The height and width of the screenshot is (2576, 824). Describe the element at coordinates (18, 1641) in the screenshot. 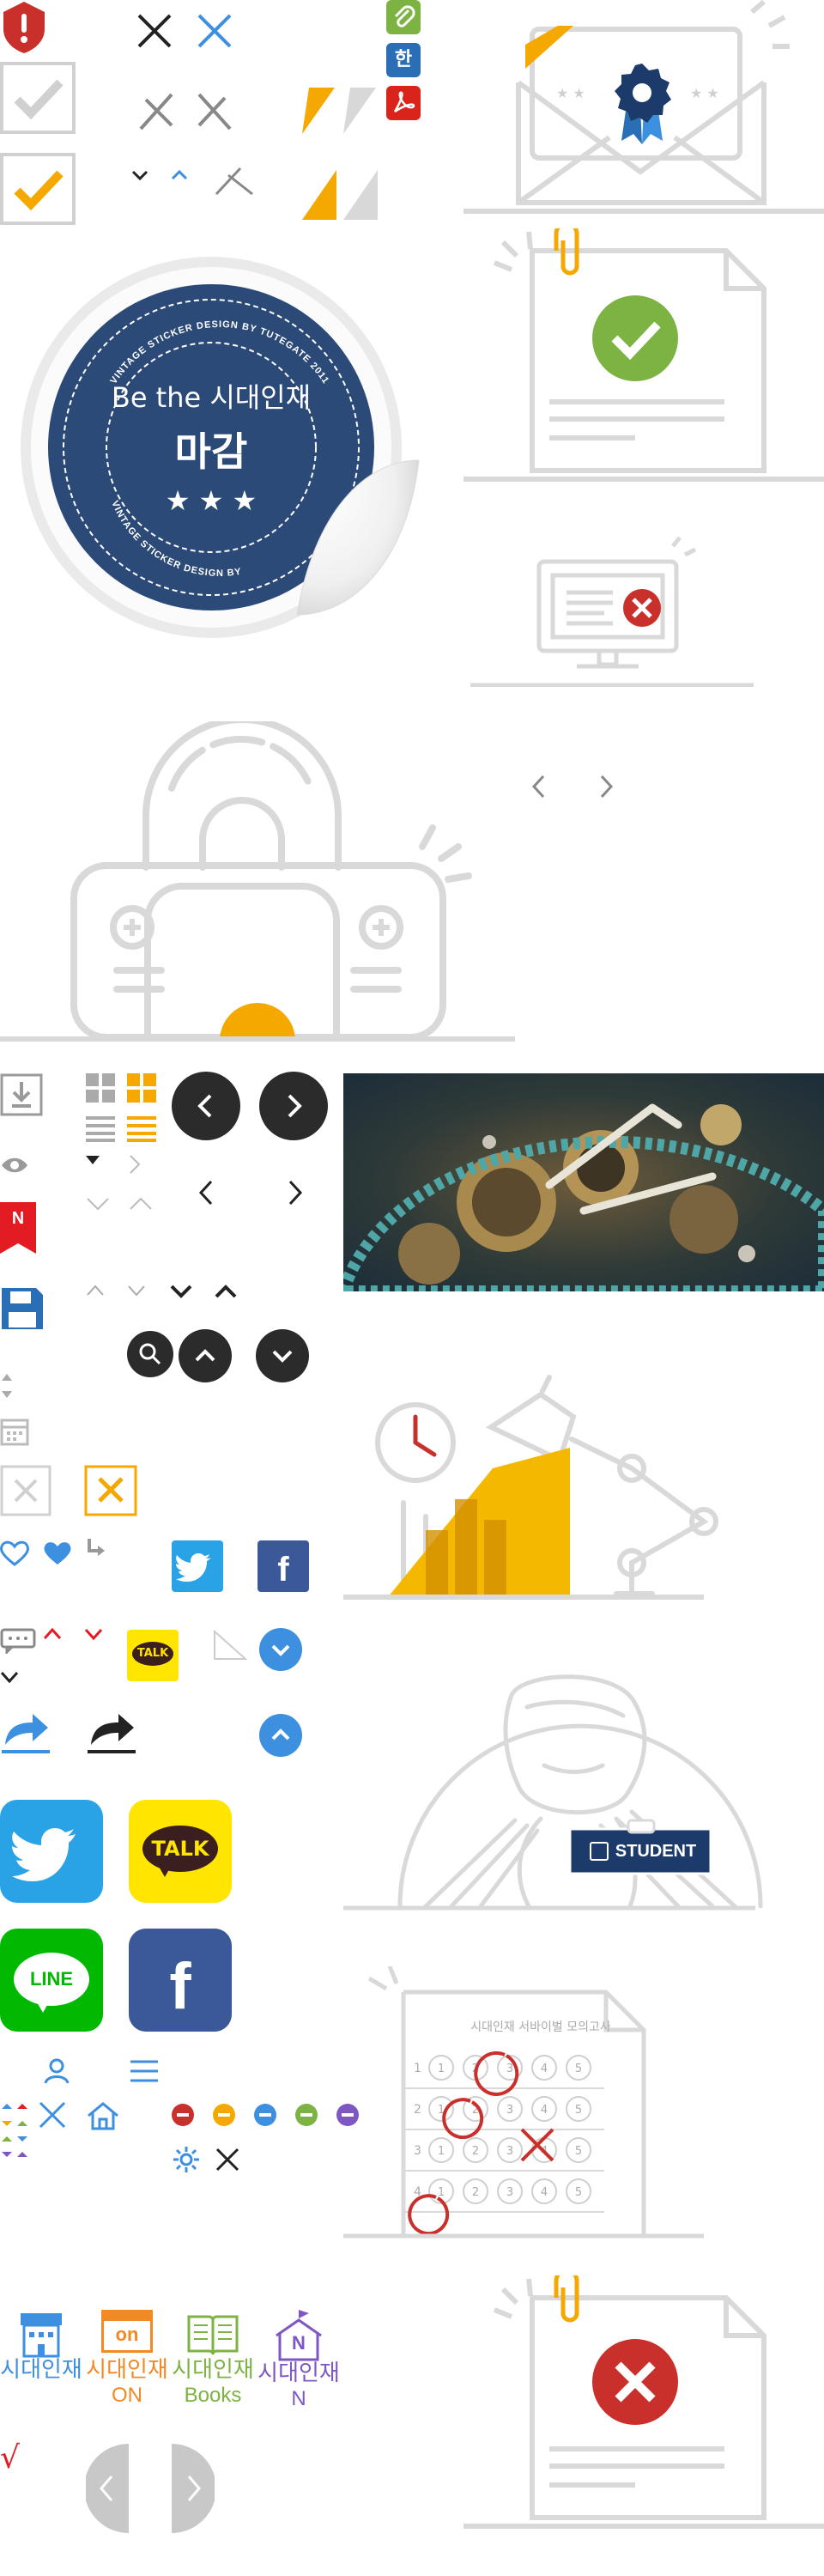

I see `comment-icon` at that location.